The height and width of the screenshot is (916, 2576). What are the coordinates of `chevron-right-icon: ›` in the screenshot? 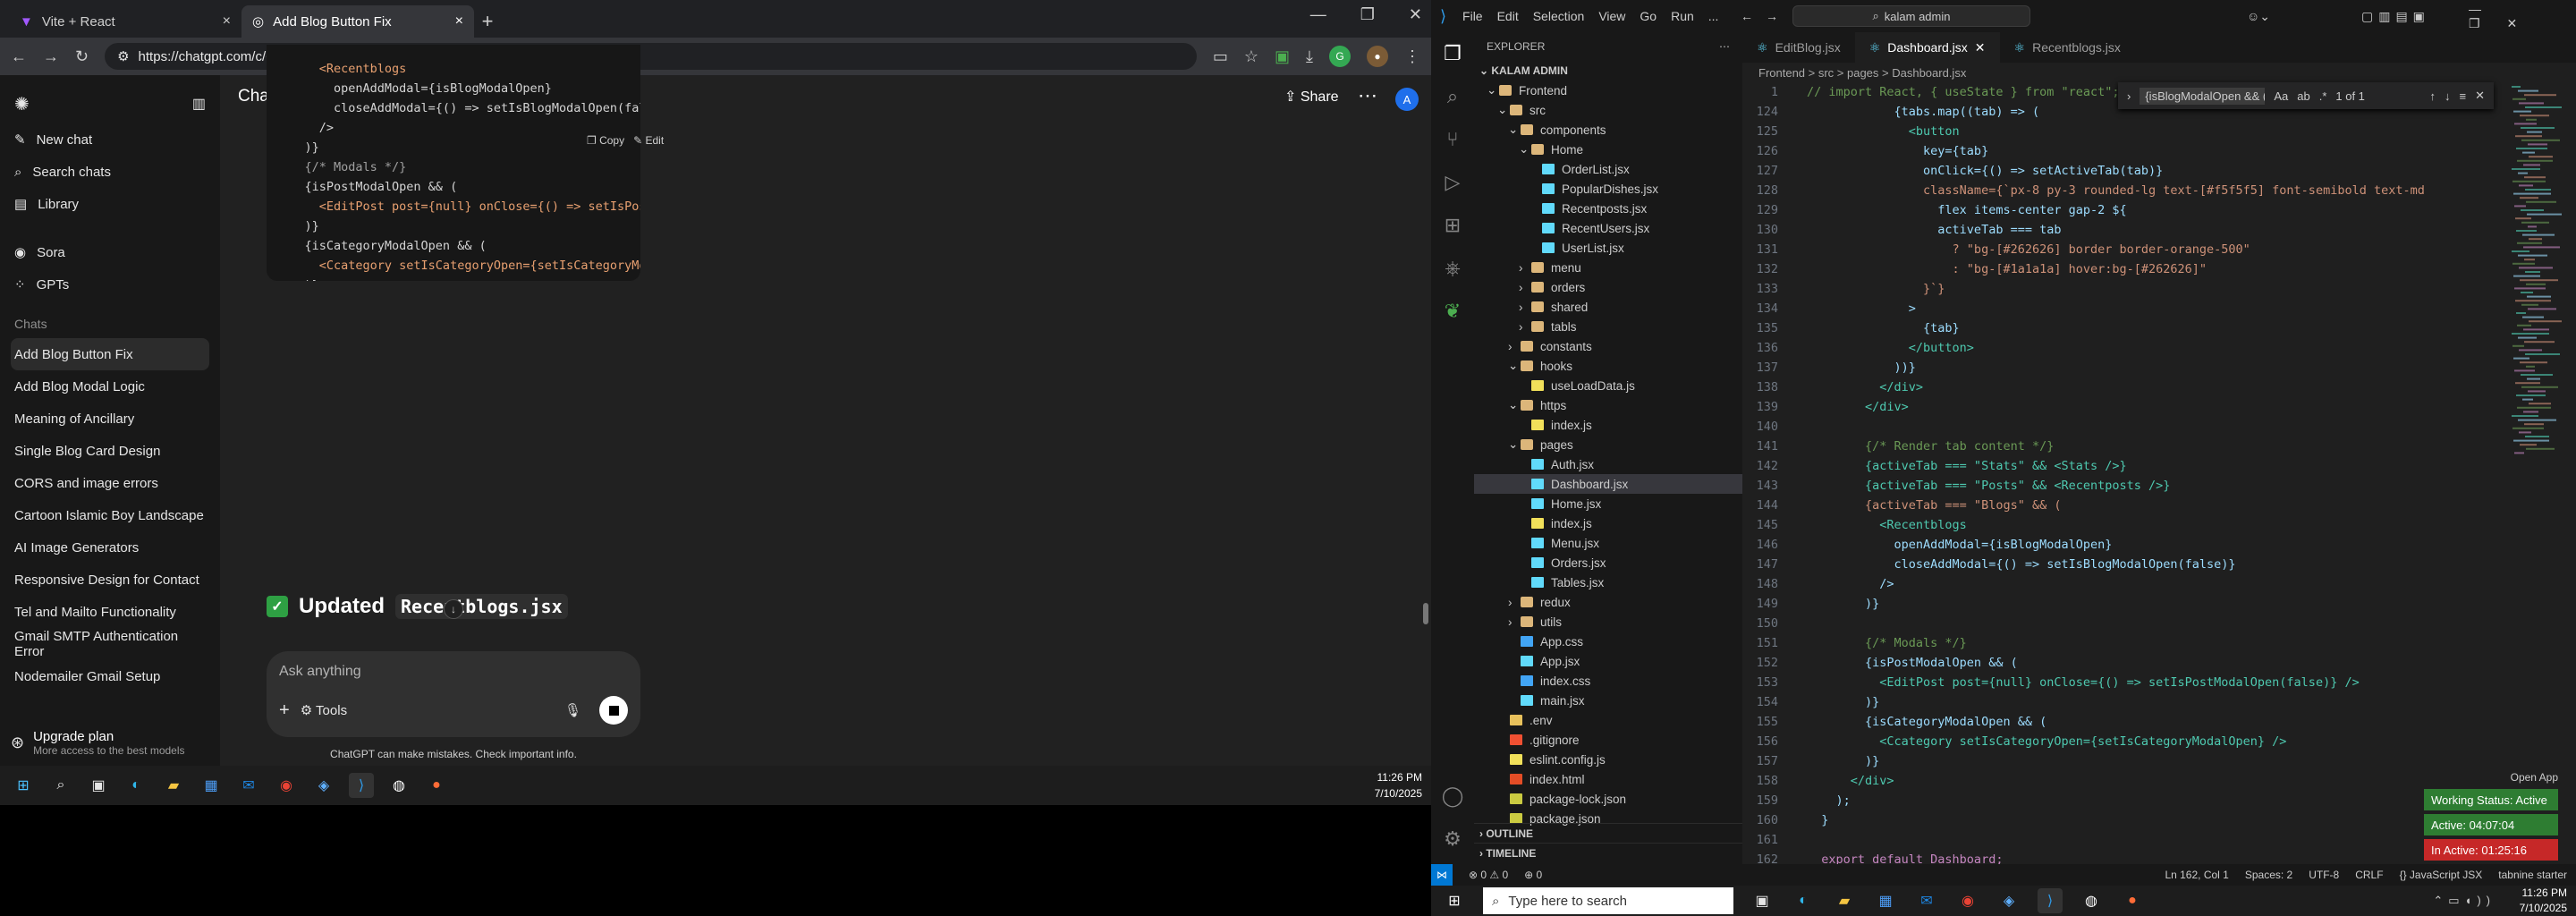 It's located at (2129, 96).